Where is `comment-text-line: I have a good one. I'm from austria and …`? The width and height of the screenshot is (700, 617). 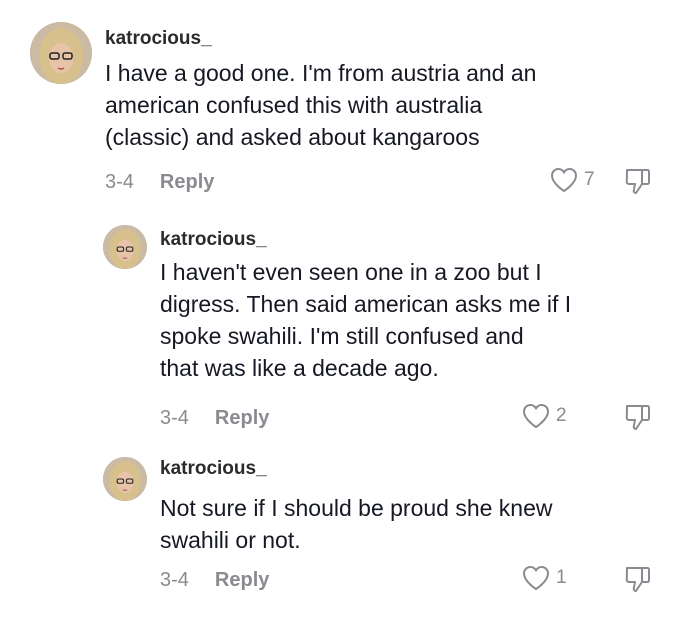 comment-text-line: I have a good one. I'm from austria and … is located at coordinates (321, 73).